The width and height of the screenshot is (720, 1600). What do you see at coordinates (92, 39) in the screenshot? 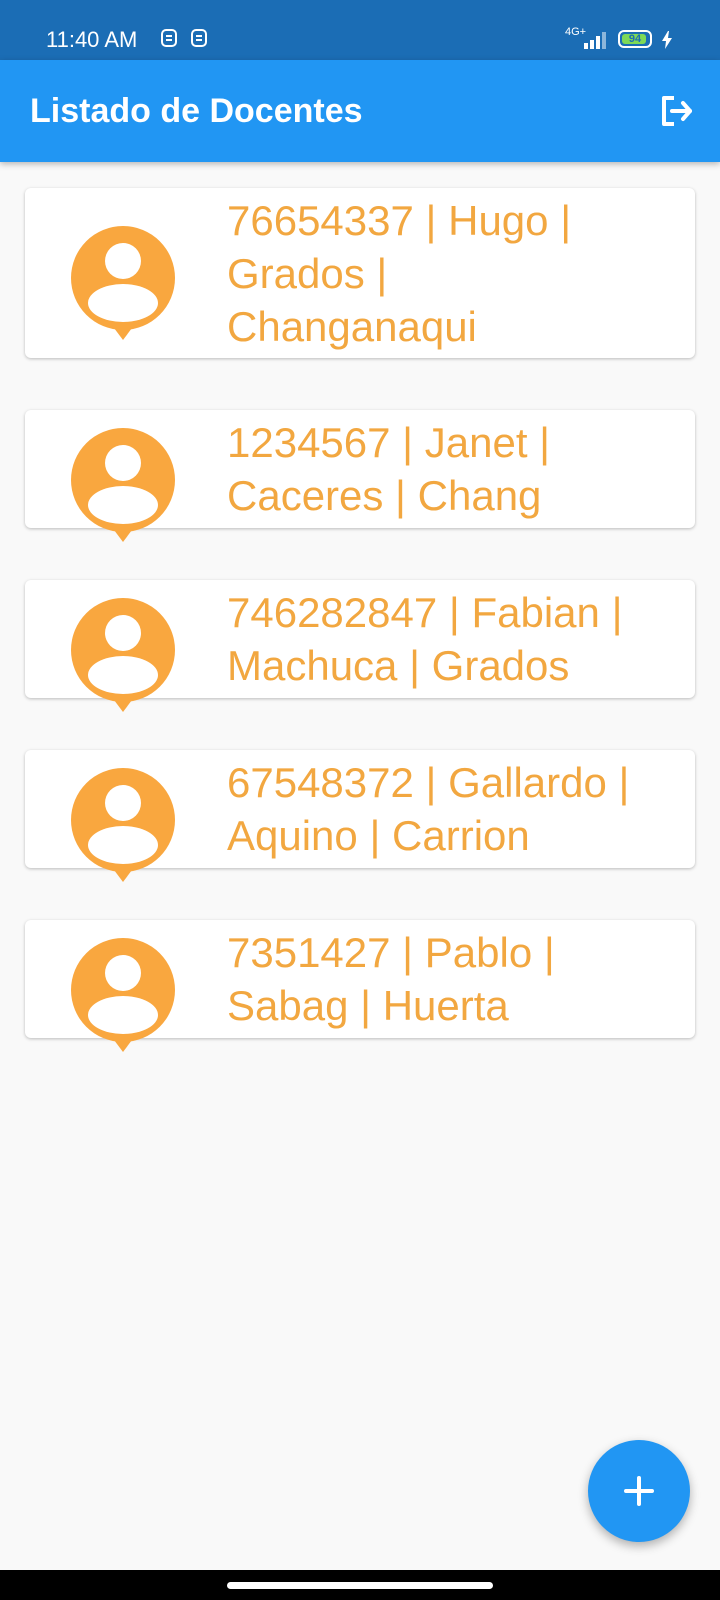
I see `status-time: 11:40 AM` at bounding box center [92, 39].